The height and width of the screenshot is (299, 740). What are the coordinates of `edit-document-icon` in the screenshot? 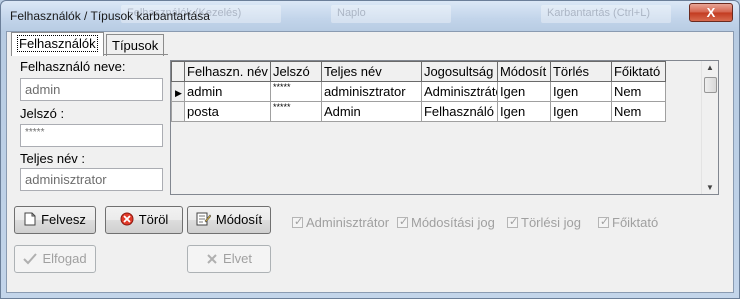 It's located at (204, 222).